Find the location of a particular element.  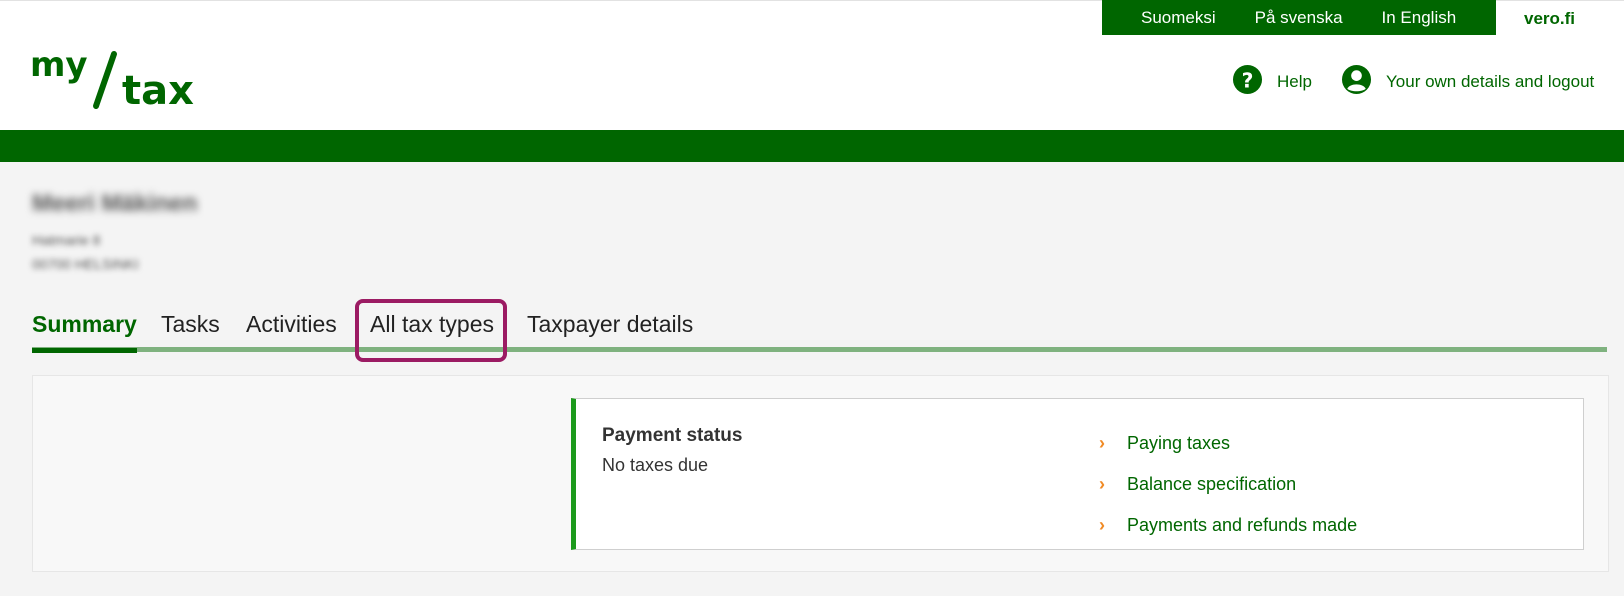

balance-specification-link: › Balance specification is located at coordinates (1228, 484).